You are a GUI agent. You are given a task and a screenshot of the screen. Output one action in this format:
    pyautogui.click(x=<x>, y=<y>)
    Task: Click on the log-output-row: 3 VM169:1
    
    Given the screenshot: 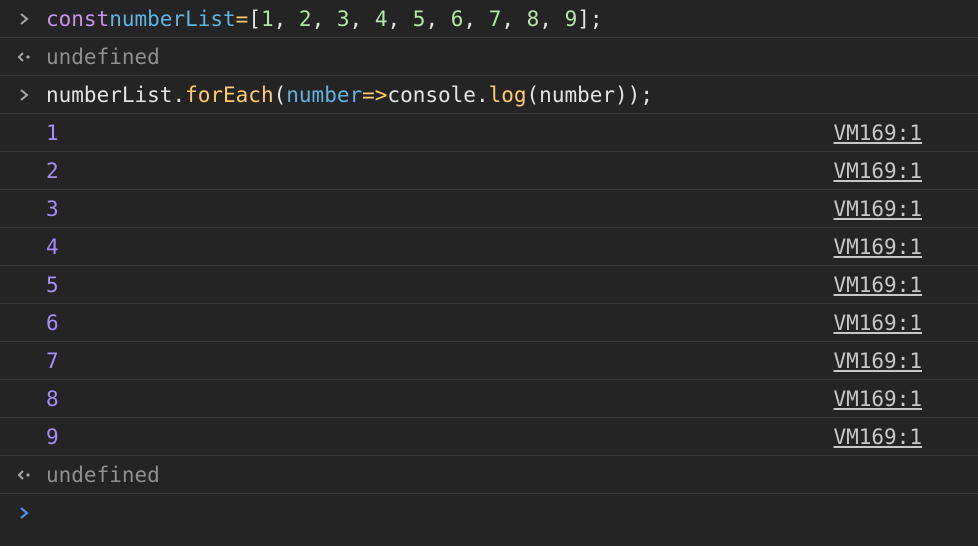 What is the action you would take?
    pyautogui.click(x=489, y=209)
    